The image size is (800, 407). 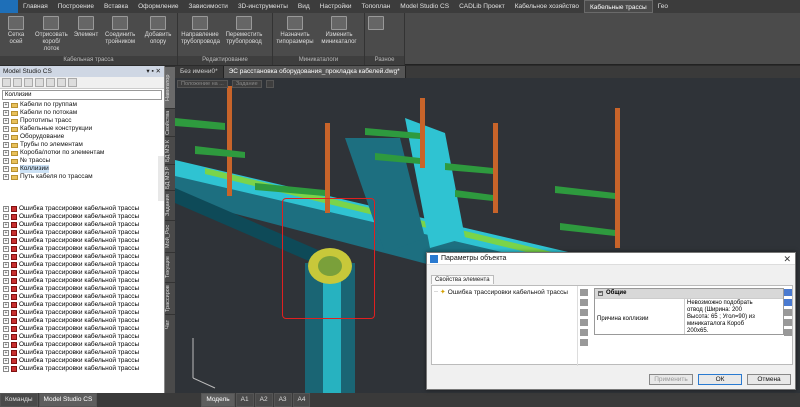 I want to click on tree-item: + Трубы по элементам, so click(x=82, y=145).